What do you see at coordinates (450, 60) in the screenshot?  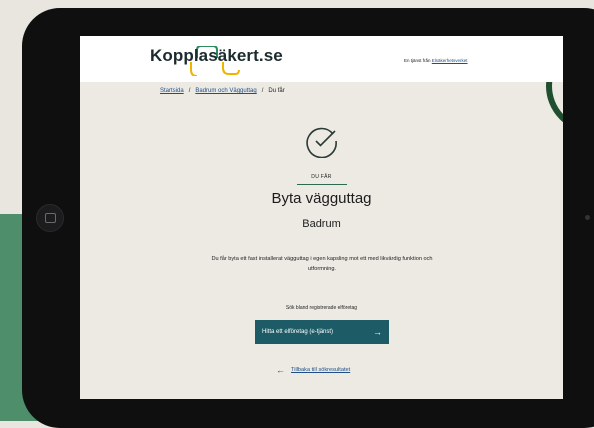 I see `tagline-link: Elsäkerhetsverket` at bounding box center [450, 60].